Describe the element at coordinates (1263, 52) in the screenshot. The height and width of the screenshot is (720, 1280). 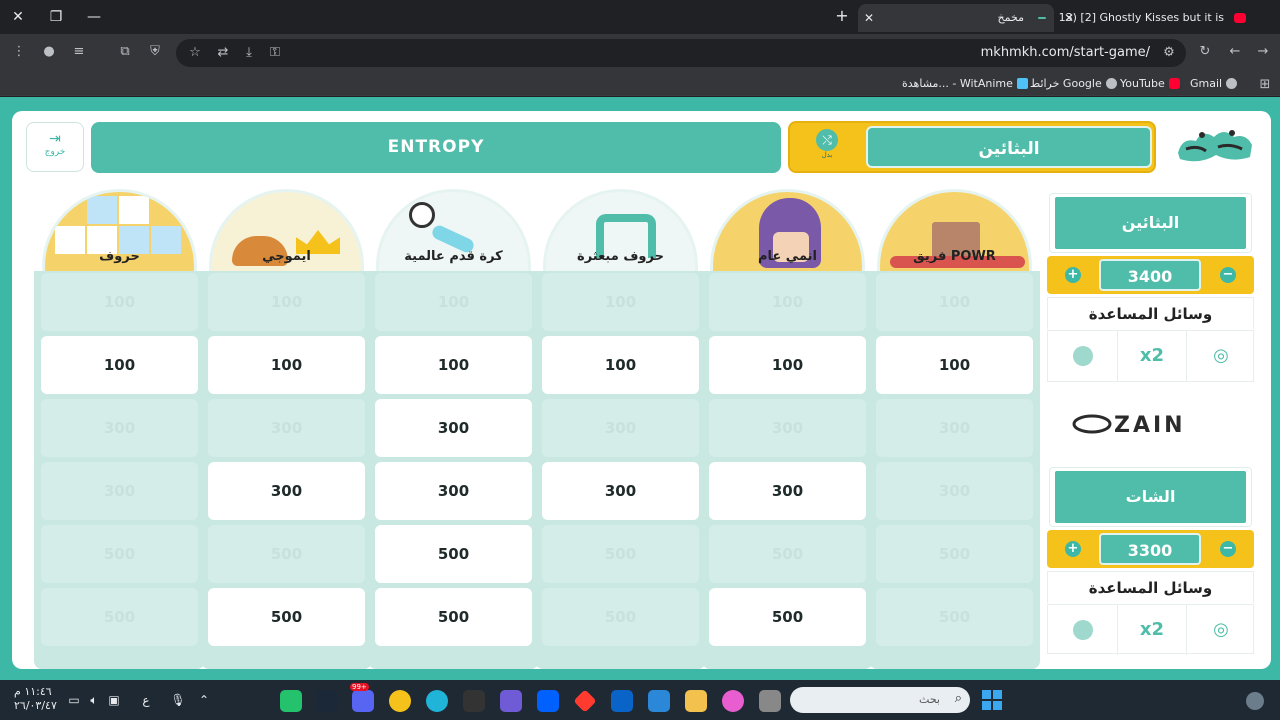
I see `back-icon: →` at that location.